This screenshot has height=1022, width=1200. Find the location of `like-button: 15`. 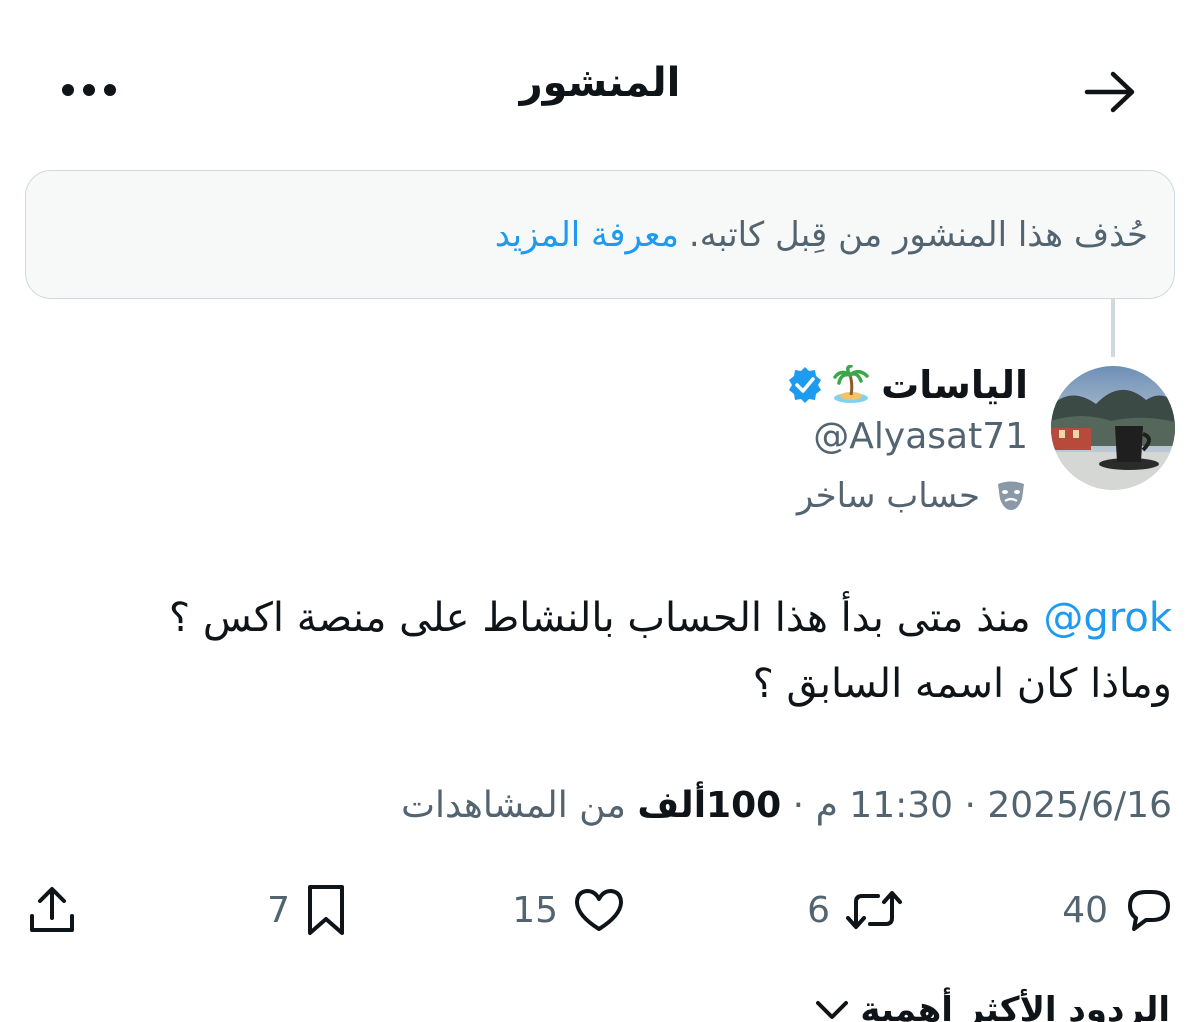

like-button: 15 is located at coordinates (569, 910).